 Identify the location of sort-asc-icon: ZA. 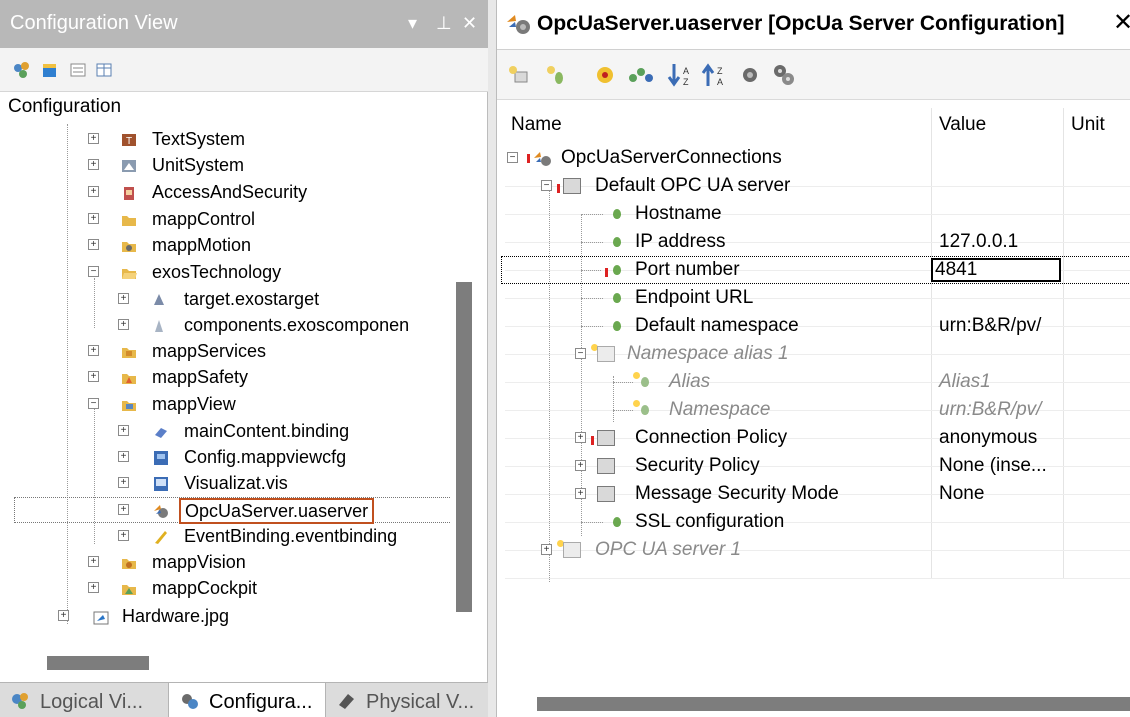
(714, 75).